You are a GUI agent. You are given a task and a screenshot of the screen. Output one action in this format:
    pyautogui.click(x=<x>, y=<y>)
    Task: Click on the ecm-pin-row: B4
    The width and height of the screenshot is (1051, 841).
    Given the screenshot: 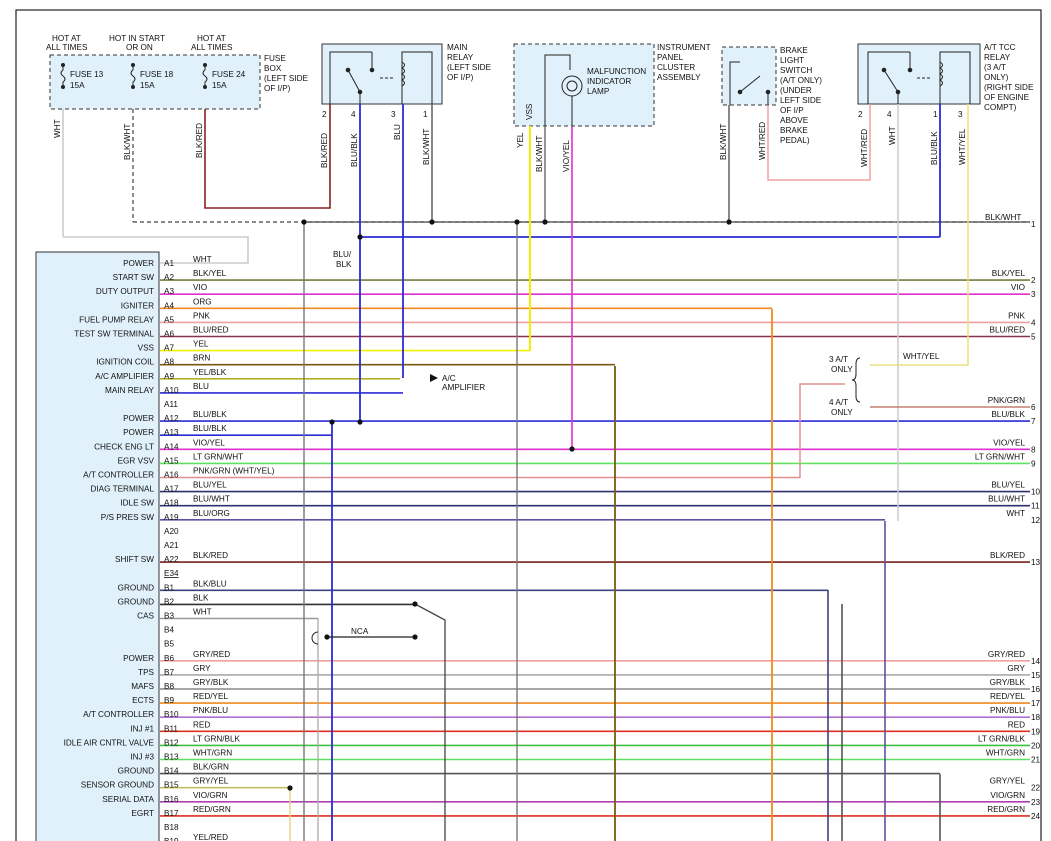 What is the action you would take?
    pyautogui.click(x=169, y=630)
    